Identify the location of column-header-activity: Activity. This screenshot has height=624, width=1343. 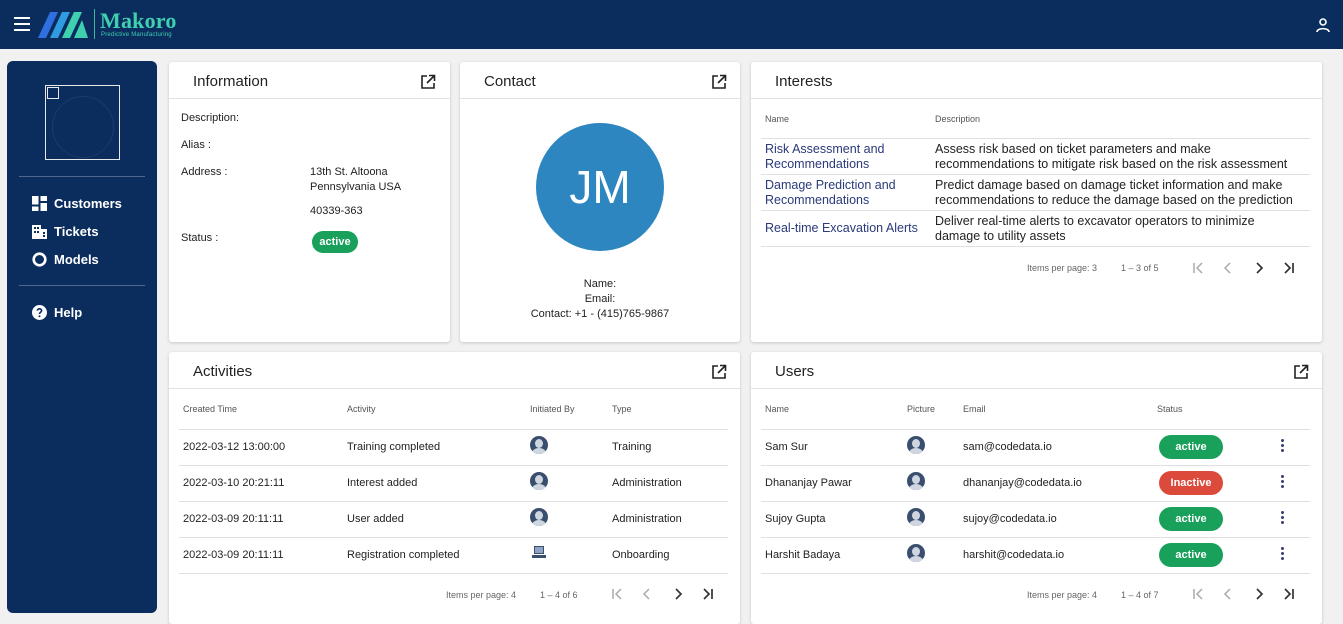
(361, 409).